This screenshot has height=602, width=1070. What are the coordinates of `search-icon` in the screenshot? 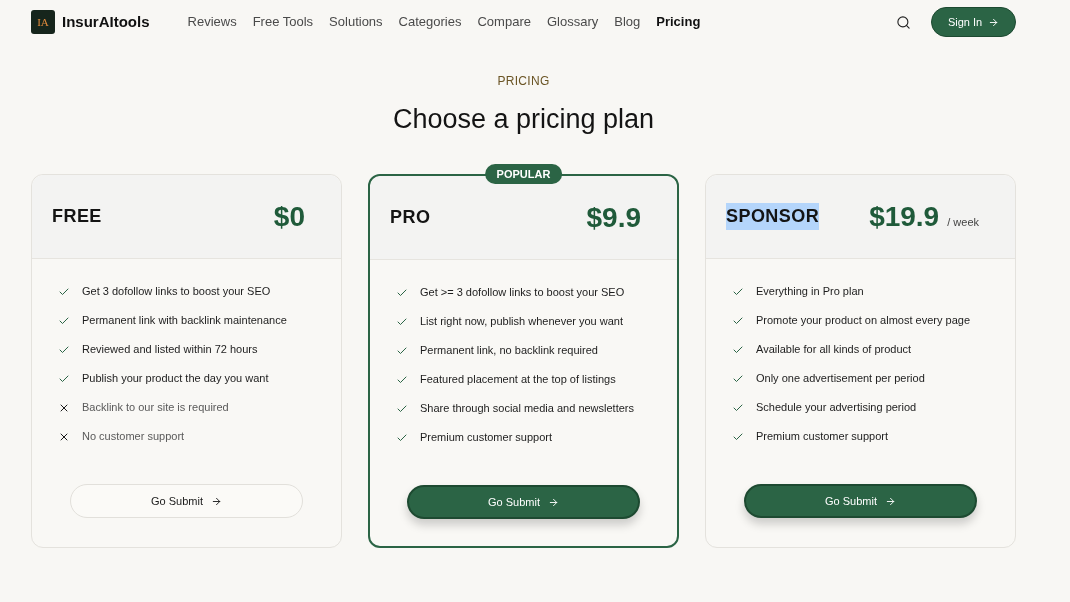 It's located at (903, 22).